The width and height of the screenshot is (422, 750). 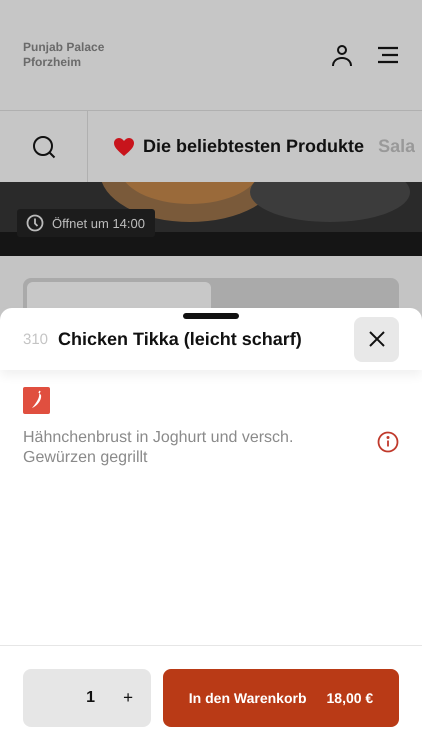 What do you see at coordinates (180, 339) in the screenshot?
I see `product-name: Chicken Tikka (leicht scharf)` at bounding box center [180, 339].